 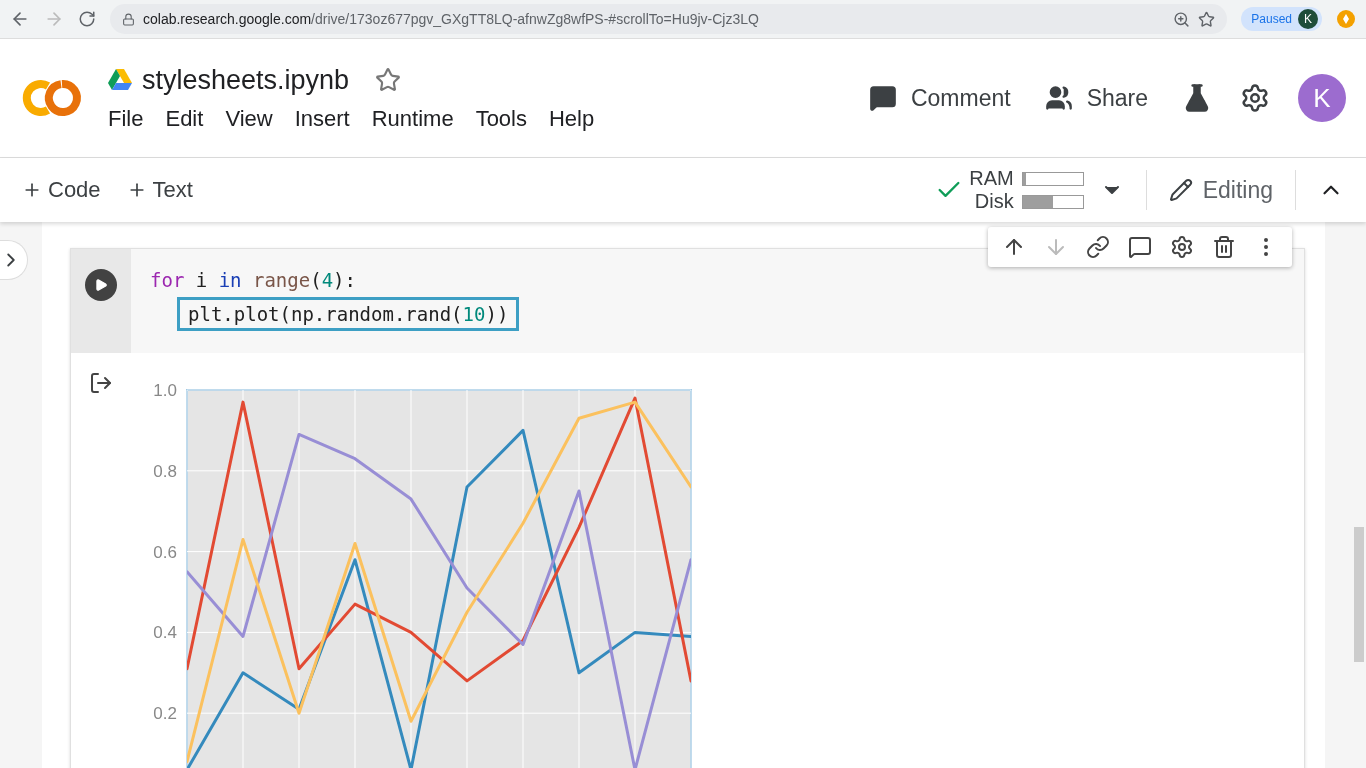 What do you see at coordinates (165, 552) in the screenshot?
I see `y-tick-label: 0.6` at bounding box center [165, 552].